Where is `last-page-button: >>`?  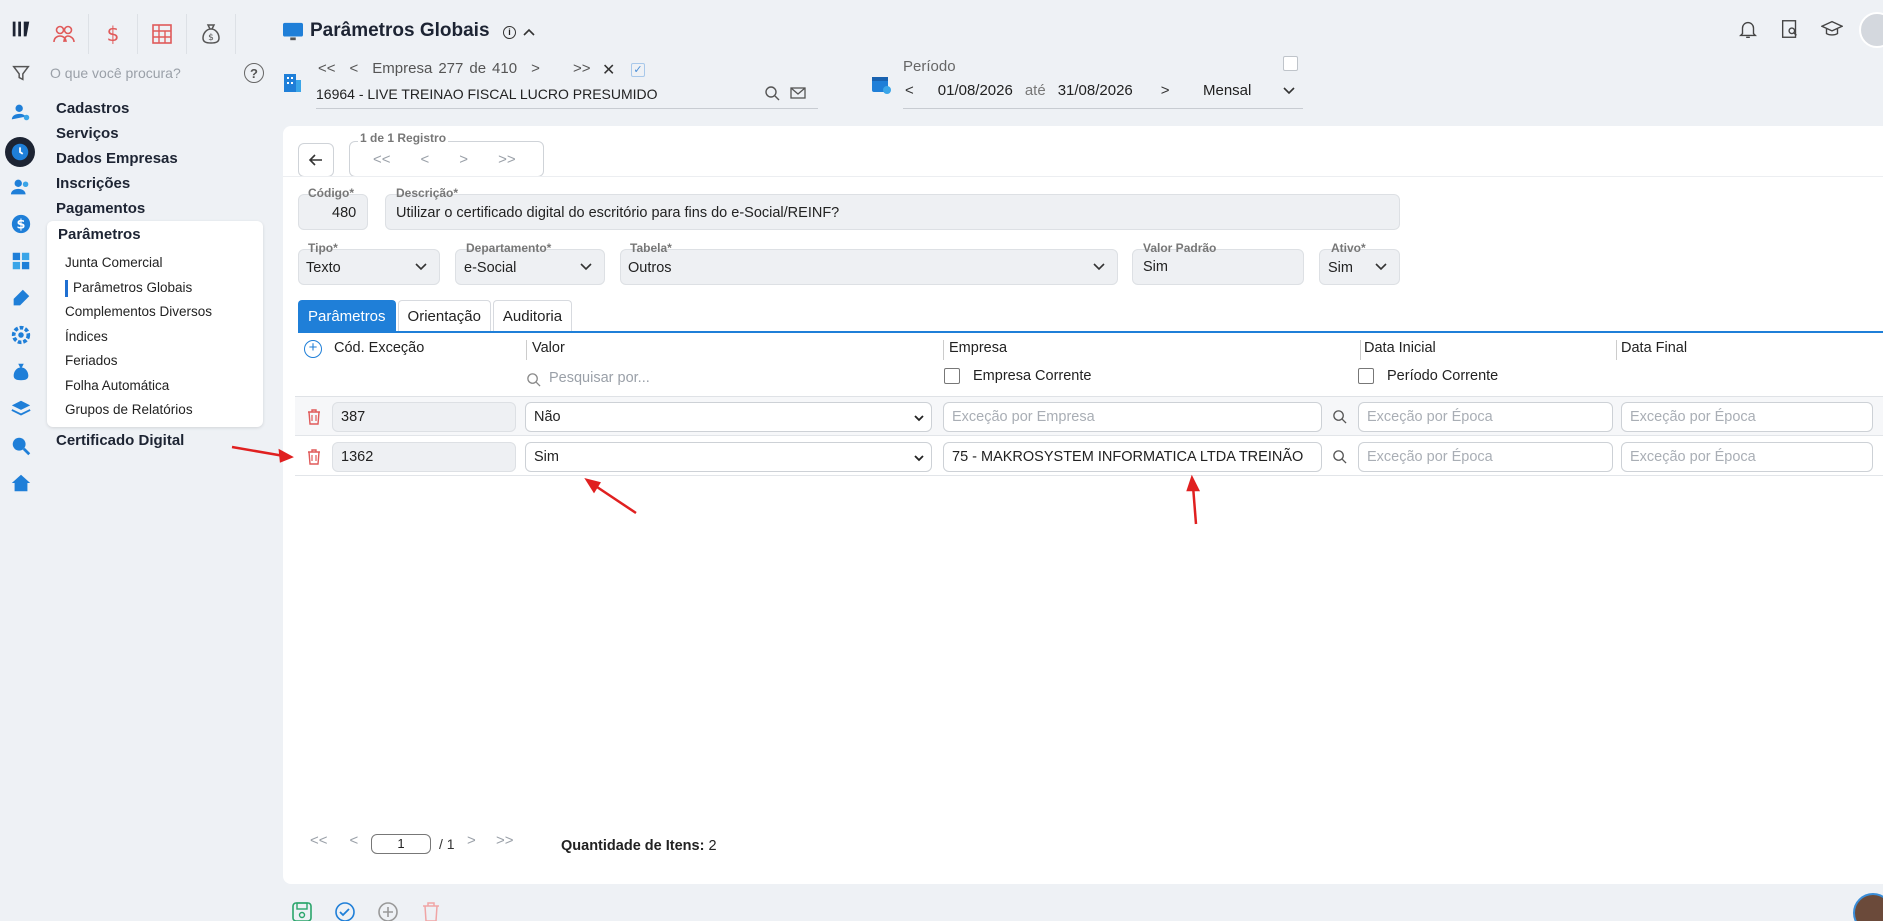 last-page-button: >> is located at coordinates (505, 840).